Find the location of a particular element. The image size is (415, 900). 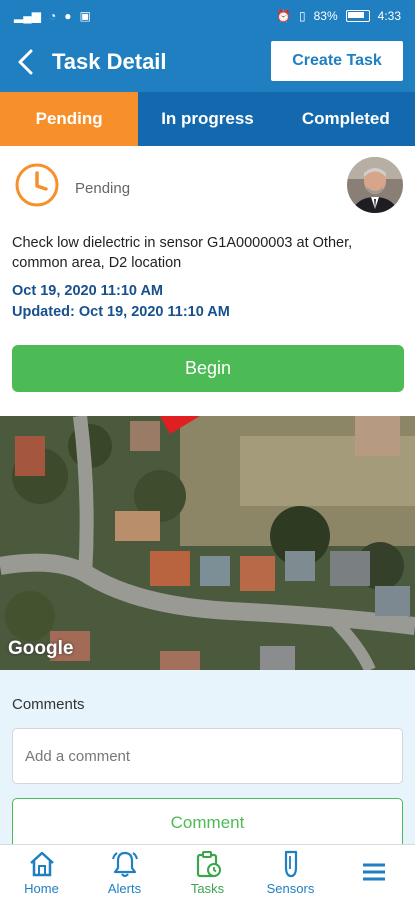

tab-pending: Pending is located at coordinates (69, 119).